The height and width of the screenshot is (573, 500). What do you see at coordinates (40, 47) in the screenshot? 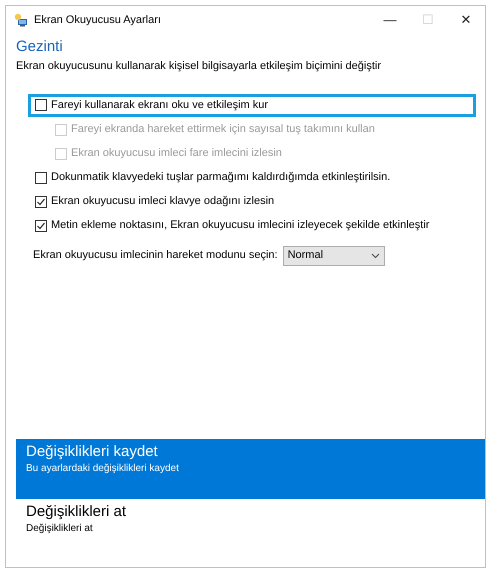
I see `section-heading: Gezinti` at bounding box center [40, 47].